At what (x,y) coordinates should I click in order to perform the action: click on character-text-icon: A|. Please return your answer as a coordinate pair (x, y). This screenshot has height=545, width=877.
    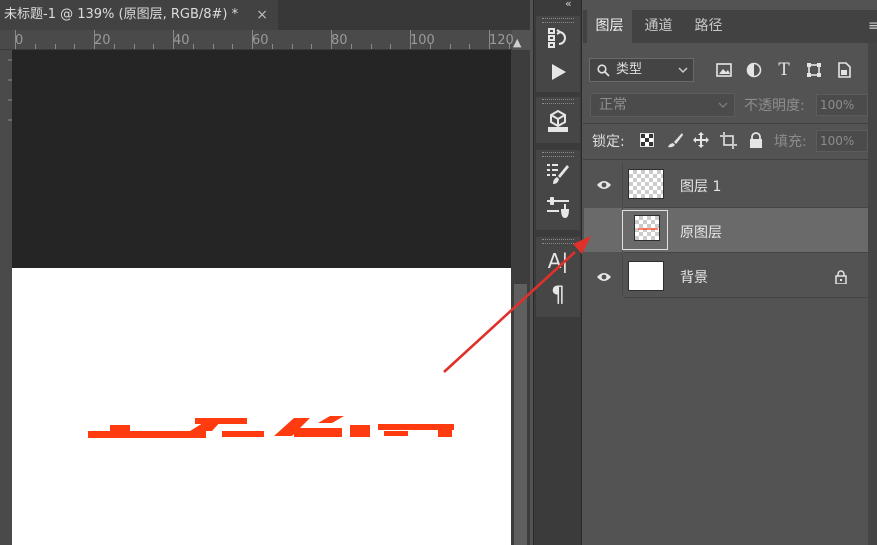
    Looking at the image, I should click on (558, 261).